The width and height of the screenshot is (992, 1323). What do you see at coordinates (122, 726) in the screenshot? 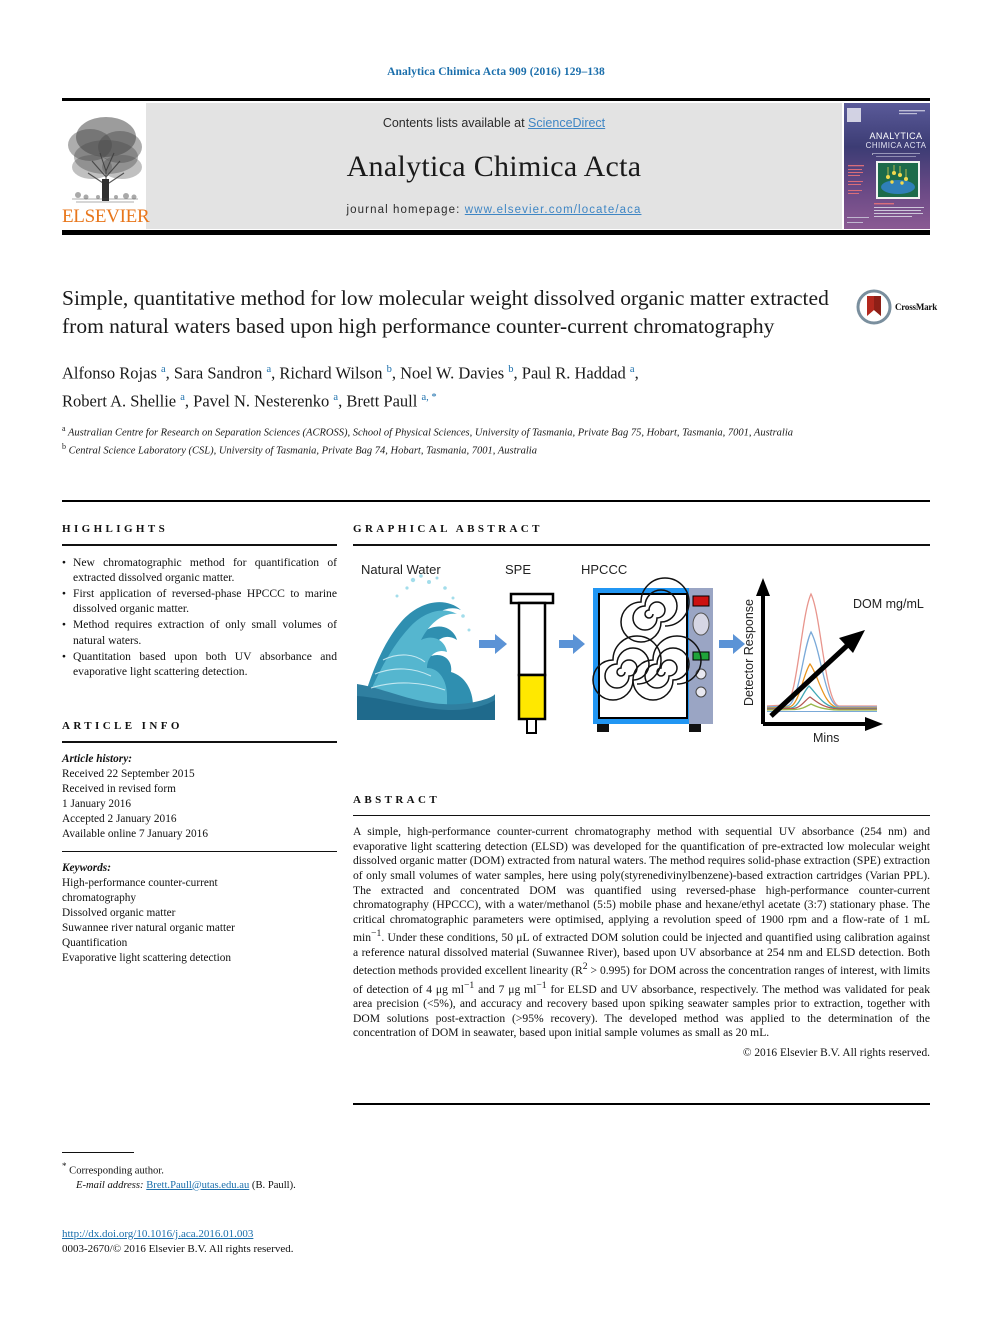
I see `article-info-heading: ARTICLE INFO` at bounding box center [122, 726].